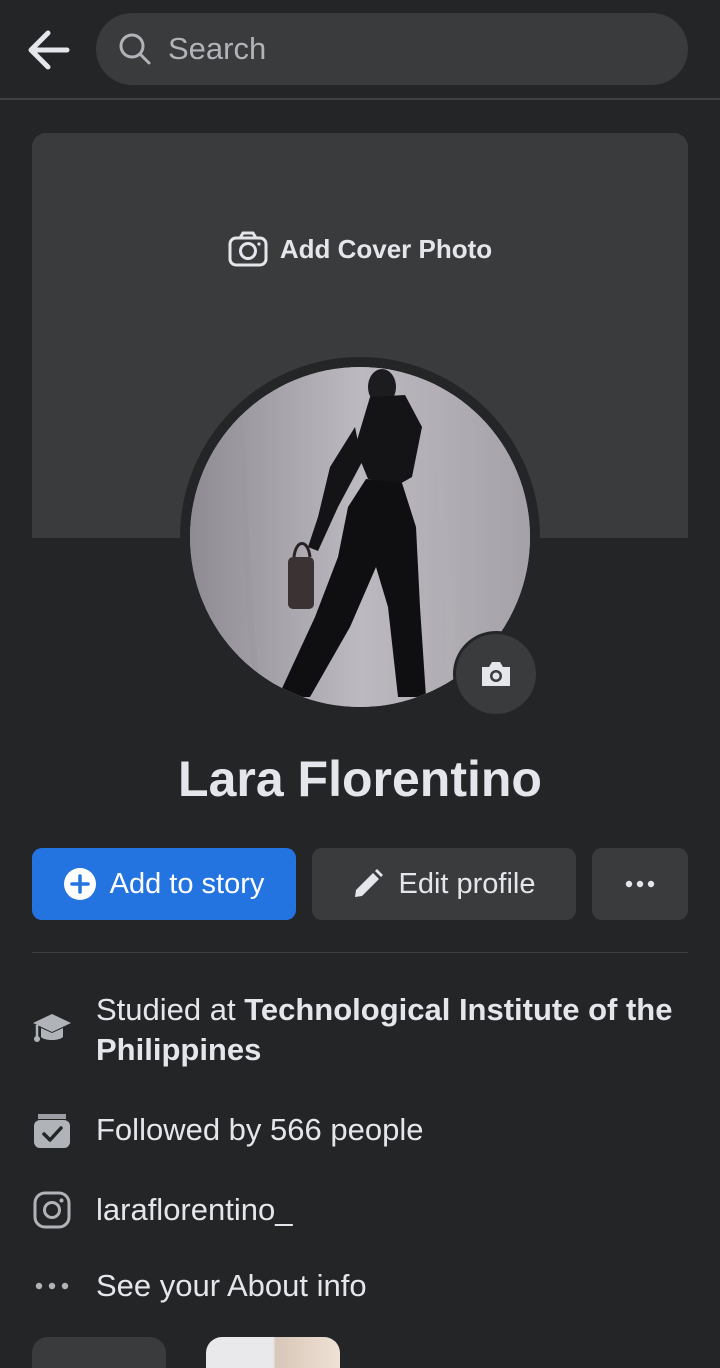  Describe the element at coordinates (368, 884) in the screenshot. I see `pencil-icon` at that location.